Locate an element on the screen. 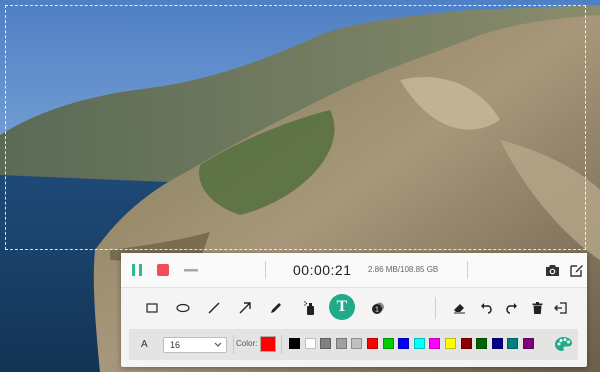 The height and width of the screenshot is (372, 600). svg-text: 1 is located at coordinates (377, 310).